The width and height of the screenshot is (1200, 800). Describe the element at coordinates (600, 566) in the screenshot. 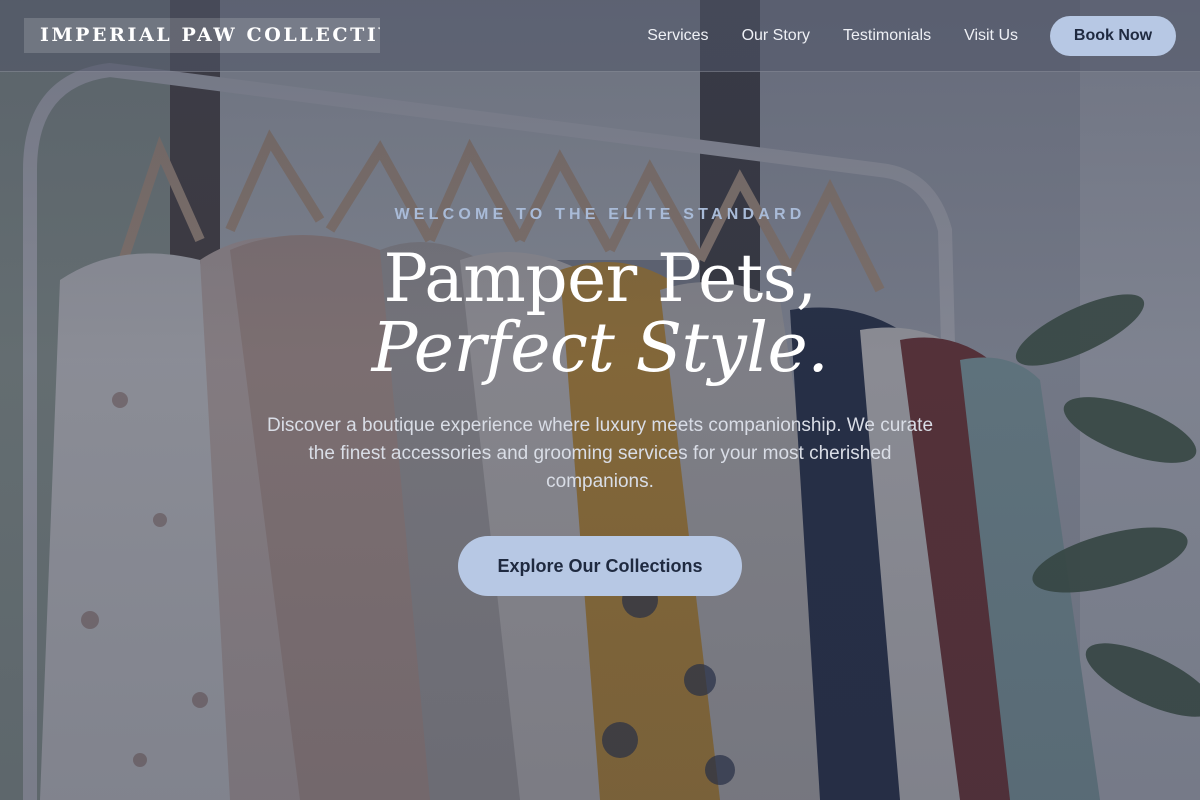

I see `explore-collections-button: Explore Our Collections` at that location.